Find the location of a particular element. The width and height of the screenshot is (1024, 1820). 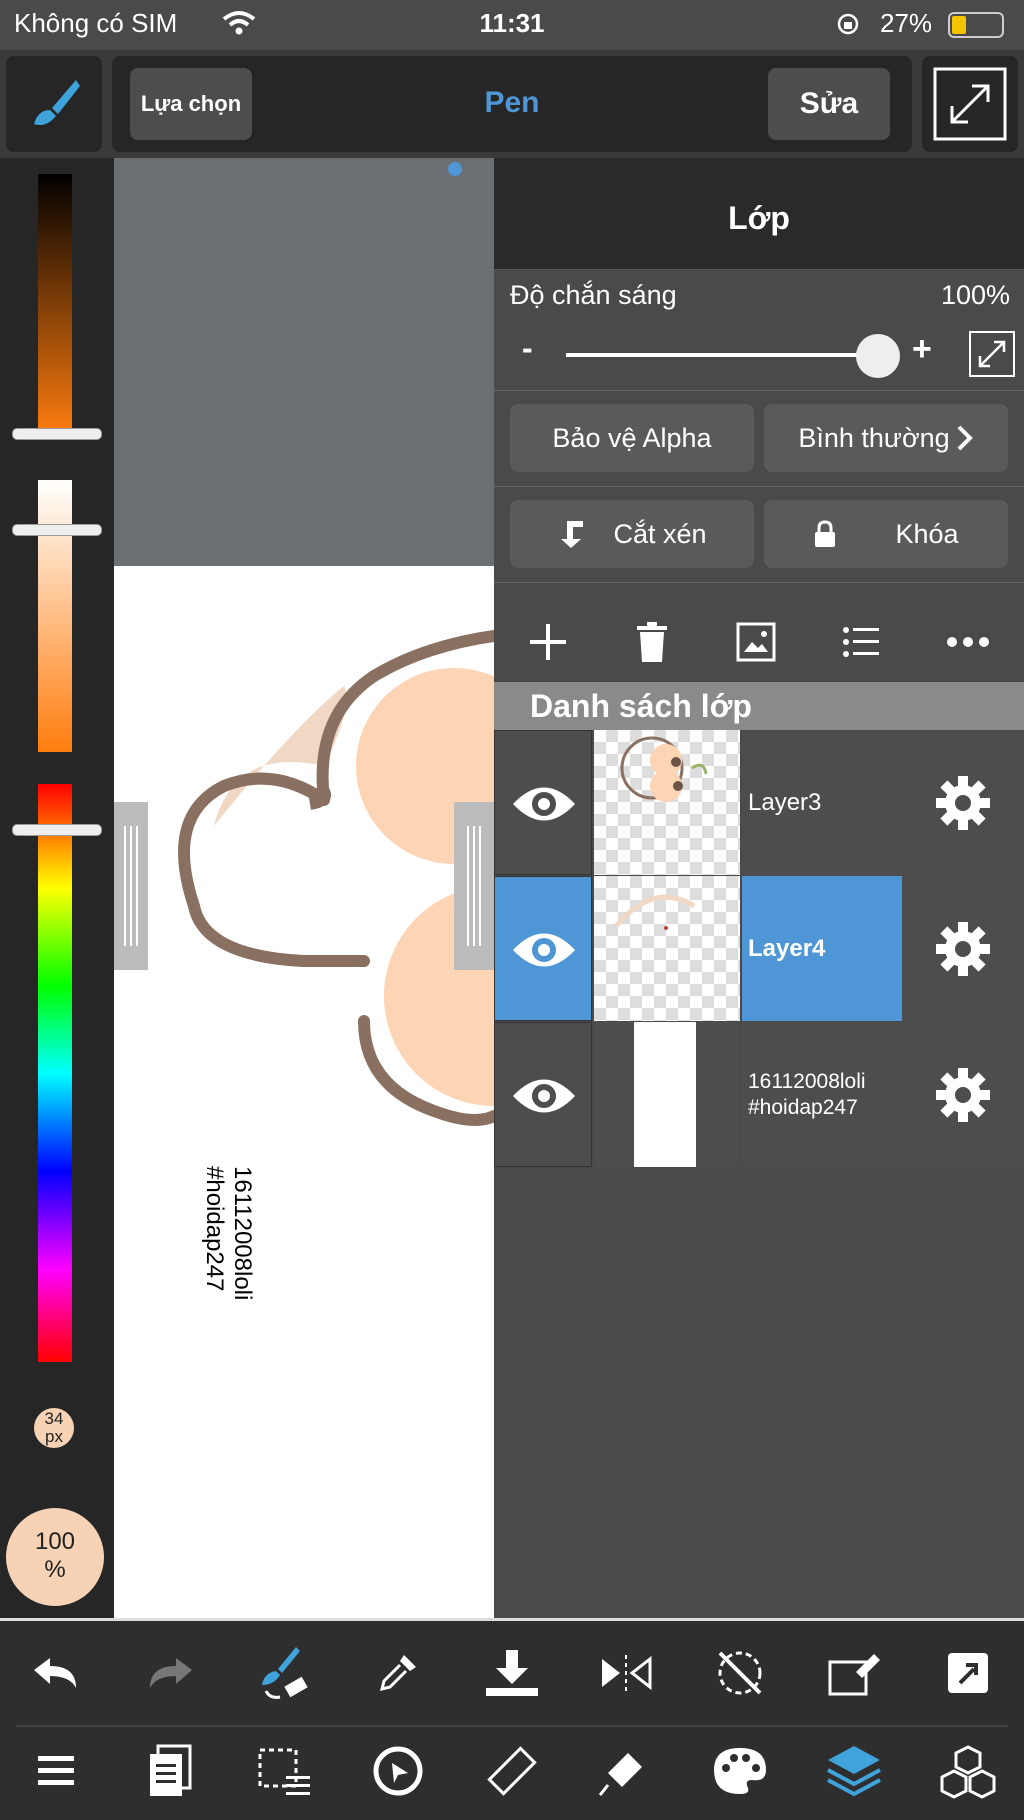

blend-mode-button: Bình thường is located at coordinates (886, 438).